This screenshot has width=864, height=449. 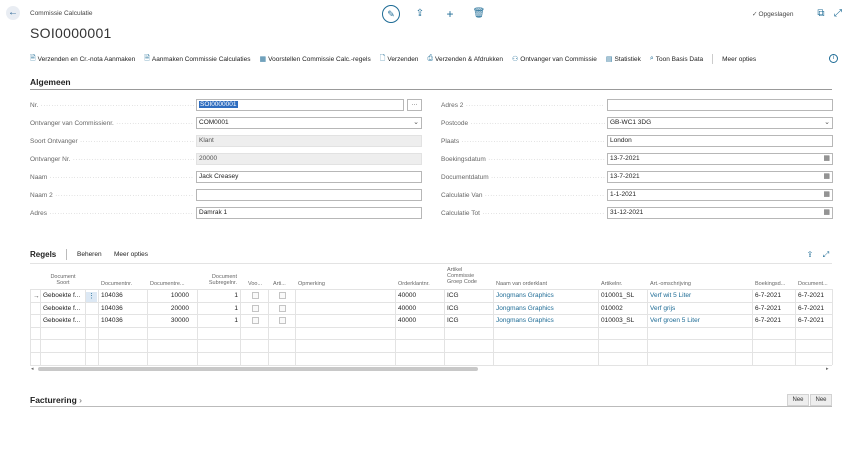 What do you see at coordinates (523, 141) in the screenshot?
I see `label-city: Plaats` at bounding box center [523, 141].